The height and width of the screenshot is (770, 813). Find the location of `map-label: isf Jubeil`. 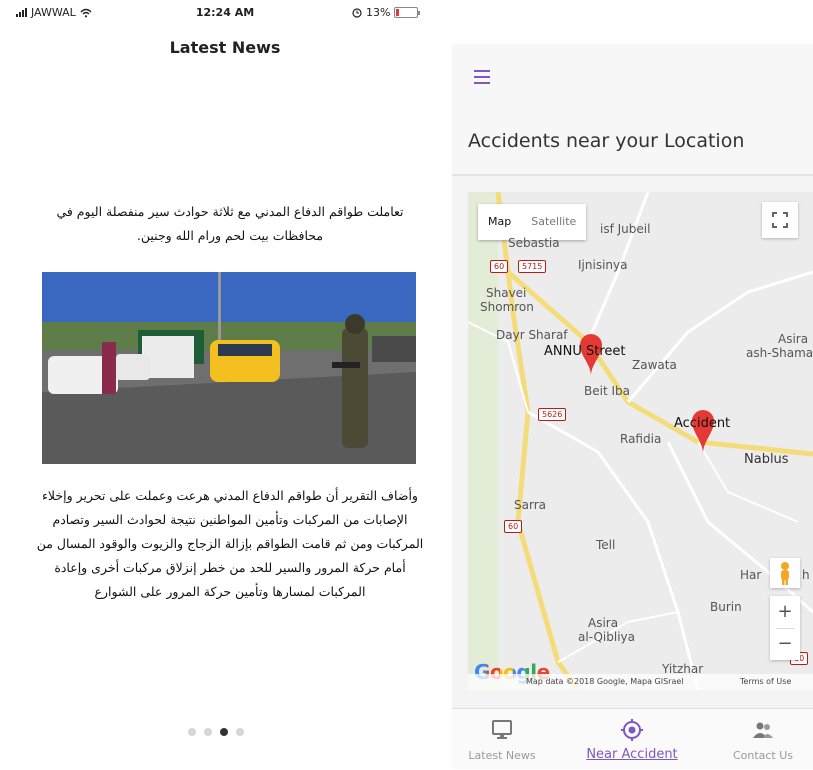

map-label: isf Jubeil is located at coordinates (625, 229).